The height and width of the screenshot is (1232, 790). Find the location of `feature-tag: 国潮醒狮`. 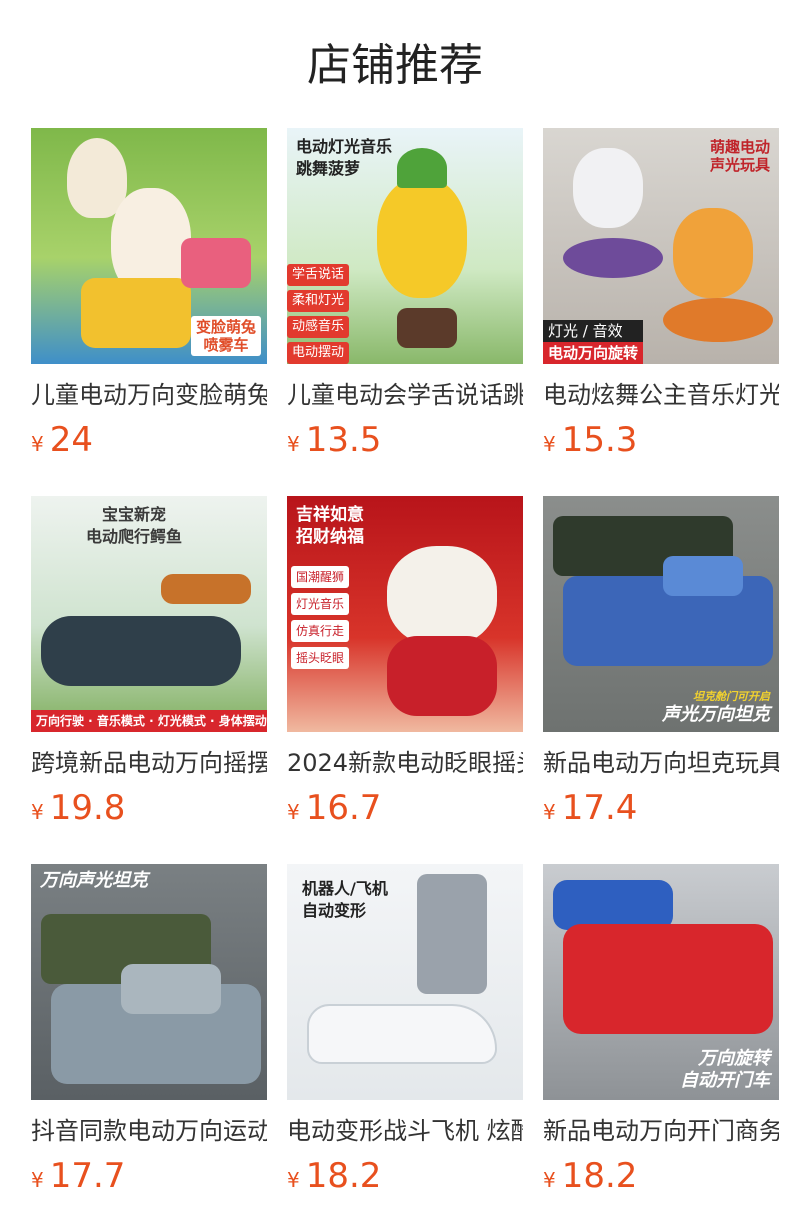

feature-tag: 国潮醒狮 is located at coordinates (320, 577).